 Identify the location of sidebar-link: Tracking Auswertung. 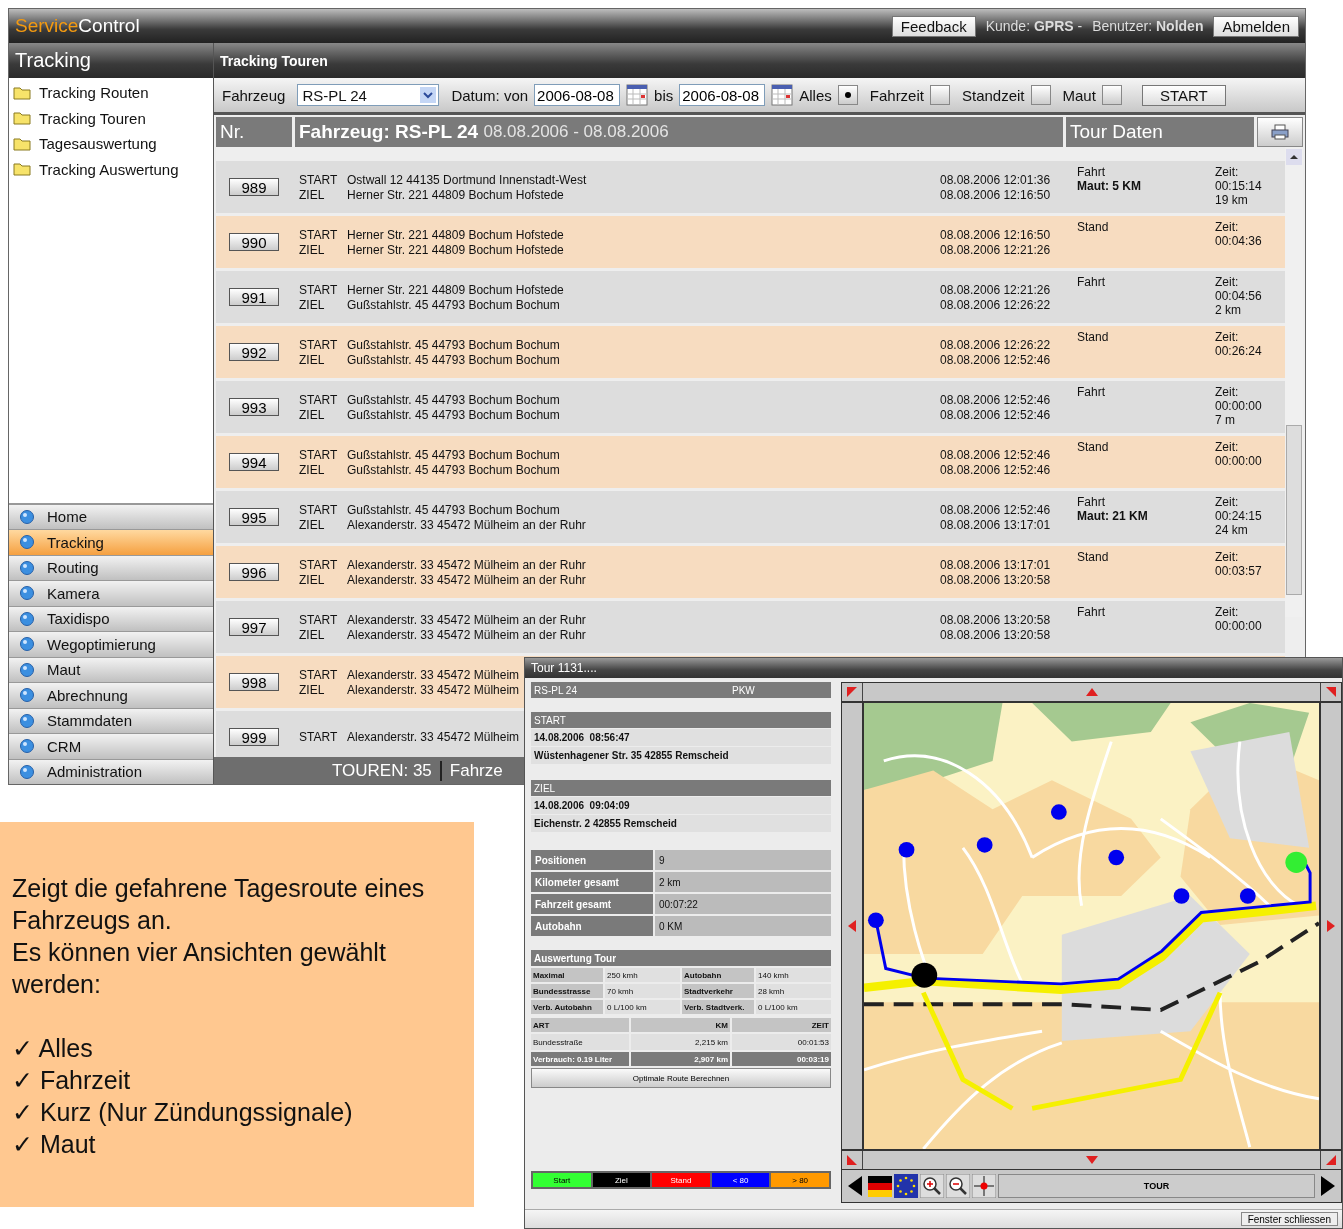
(111, 169).